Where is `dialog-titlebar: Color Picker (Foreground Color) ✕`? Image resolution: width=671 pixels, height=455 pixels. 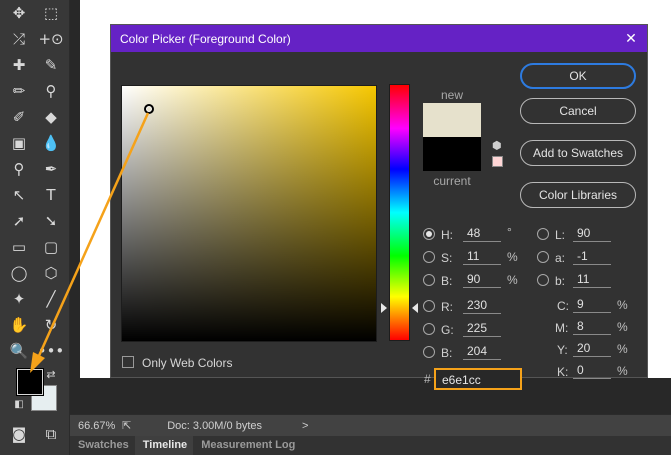 dialog-titlebar: Color Picker (Foreground Color) ✕ is located at coordinates (379, 38).